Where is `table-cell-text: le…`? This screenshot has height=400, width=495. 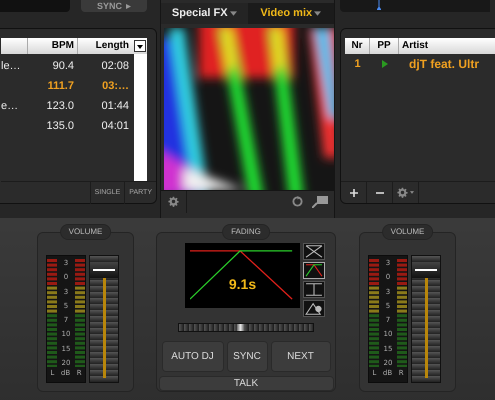 table-cell-text: le… is located at coordinates (11, 66).